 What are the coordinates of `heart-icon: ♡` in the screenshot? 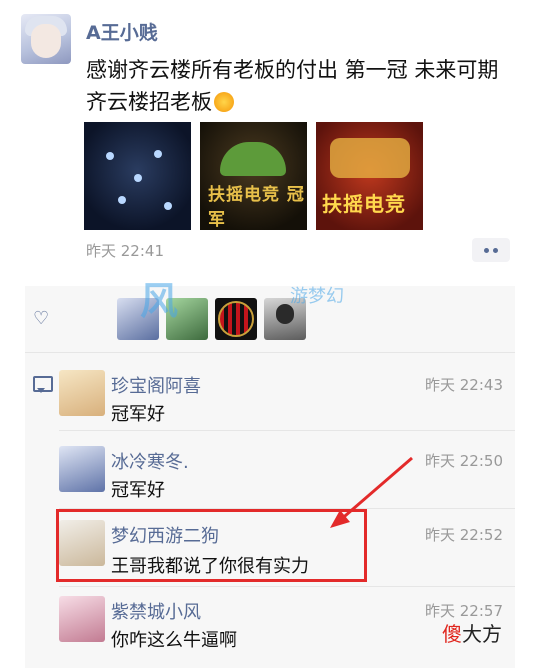 It's located at (41, 318).